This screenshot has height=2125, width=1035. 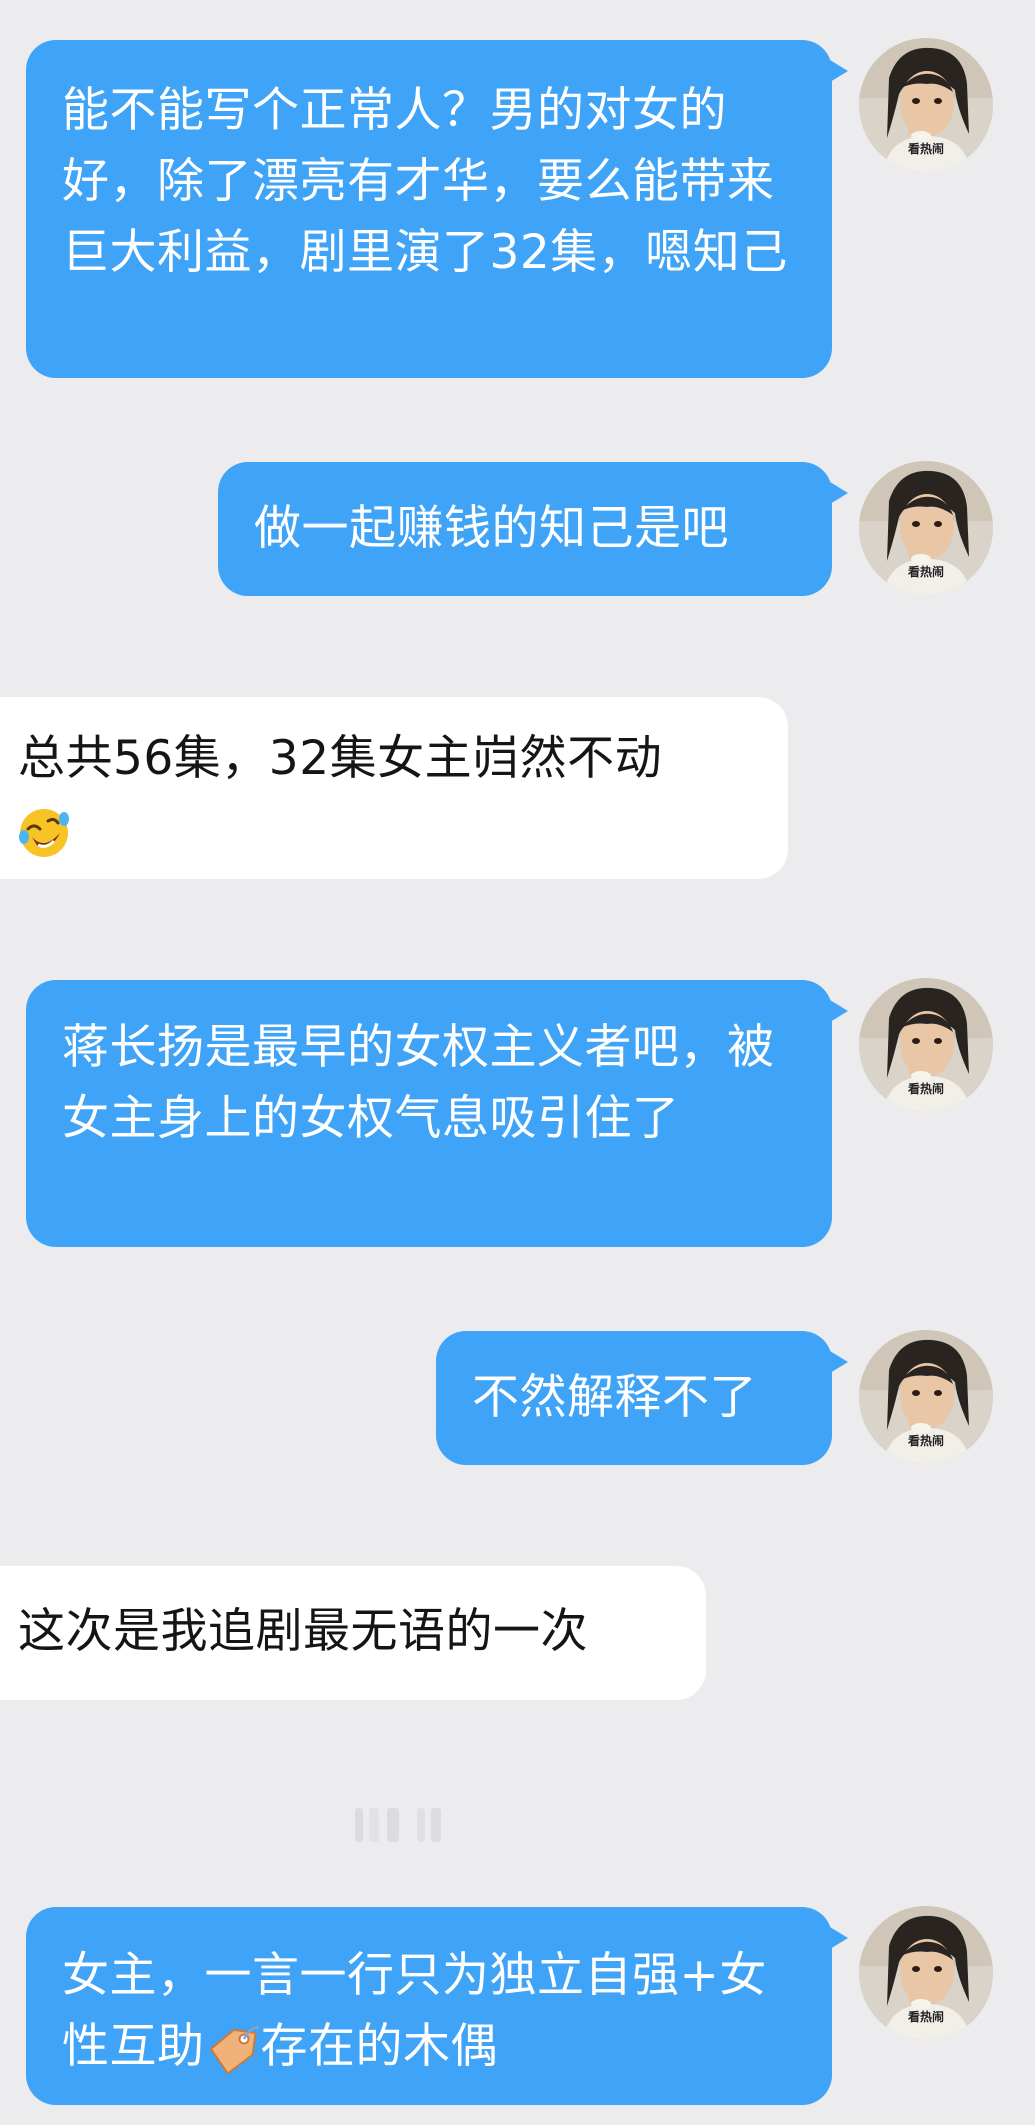 I want to click on chat-bubble-sent: 做一起赚钱的知己是吧, so click(x=525, y=529).